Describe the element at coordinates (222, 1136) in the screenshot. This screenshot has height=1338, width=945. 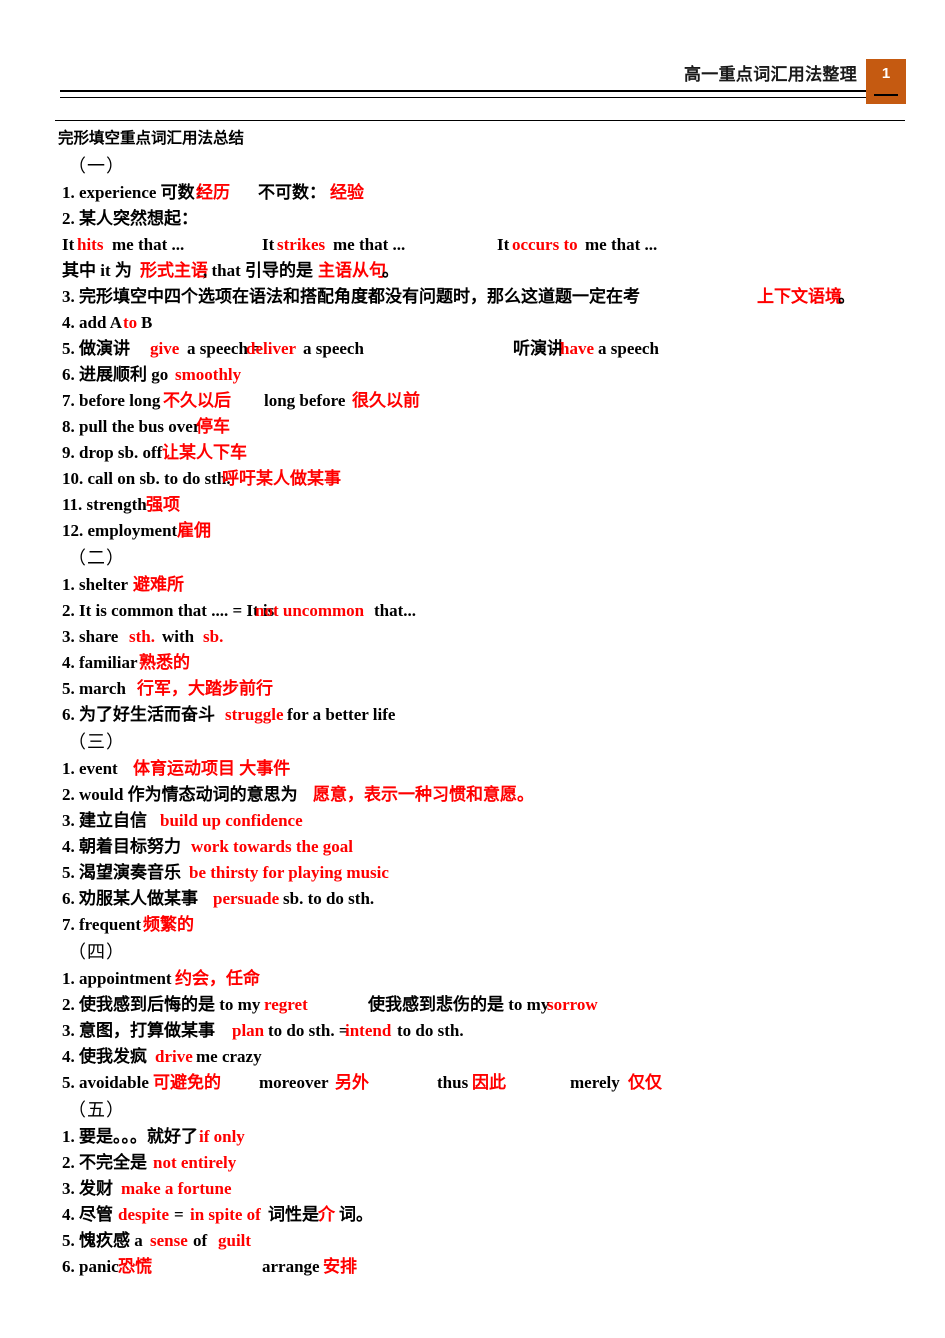
I see `highlight-text: if only` at that location.